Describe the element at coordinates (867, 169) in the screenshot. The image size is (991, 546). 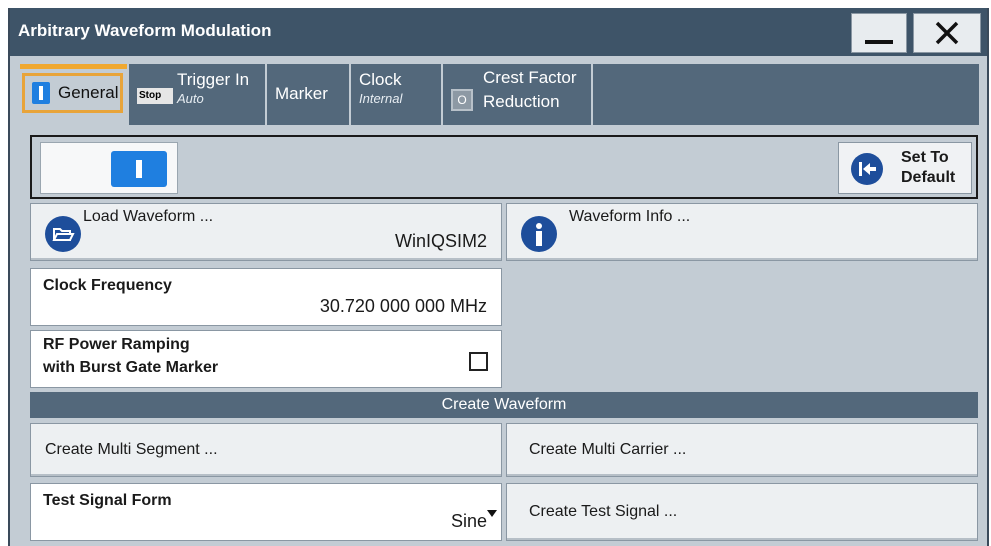
I see `reset-icon` at that location.